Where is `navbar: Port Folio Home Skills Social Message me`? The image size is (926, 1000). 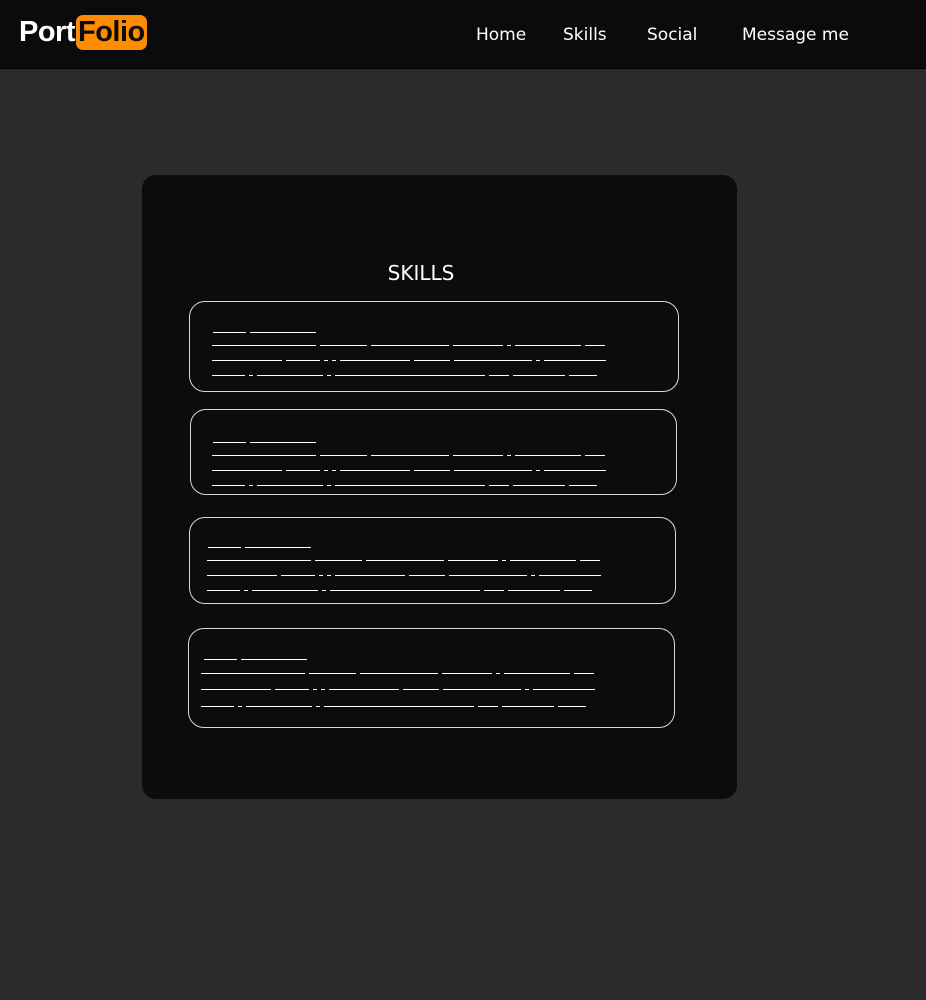 navbar: Port Folio Home Skills Social Message me is located at coordinates (463, 34).